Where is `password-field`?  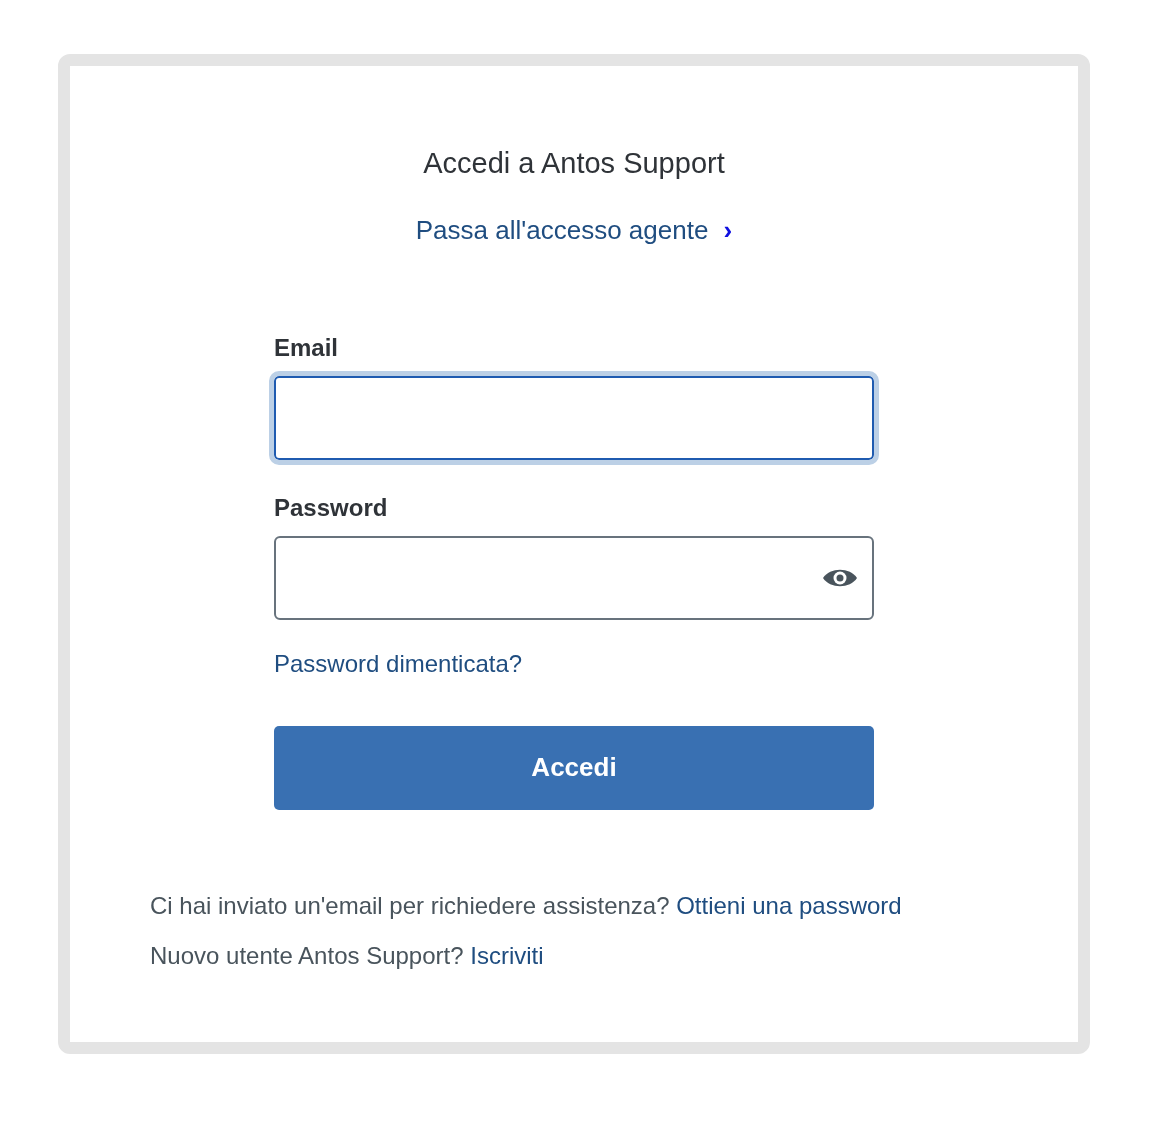
password-field is located at coordinates (574, 577).